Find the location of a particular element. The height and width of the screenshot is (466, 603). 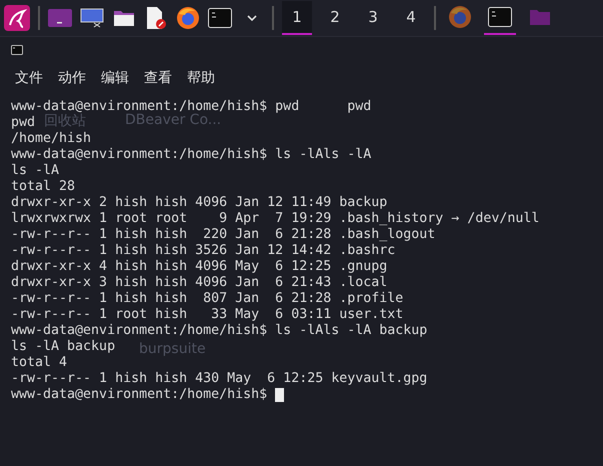

terminal-line: total 4 is located at coordinates (39, 363).